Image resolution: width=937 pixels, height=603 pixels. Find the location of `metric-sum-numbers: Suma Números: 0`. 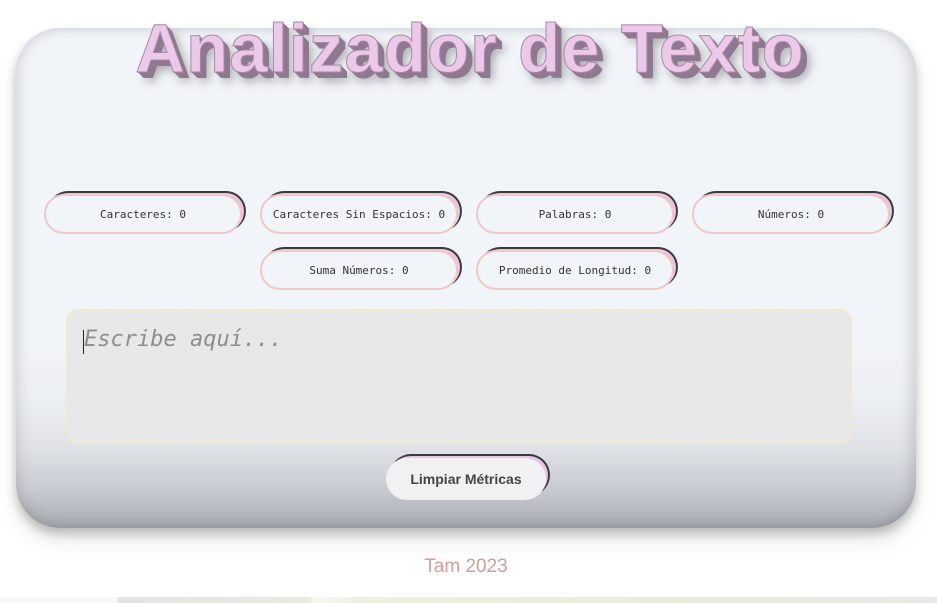

metric-sum-numbers: Suma Números: 0 is located at coordinates (361, 268).